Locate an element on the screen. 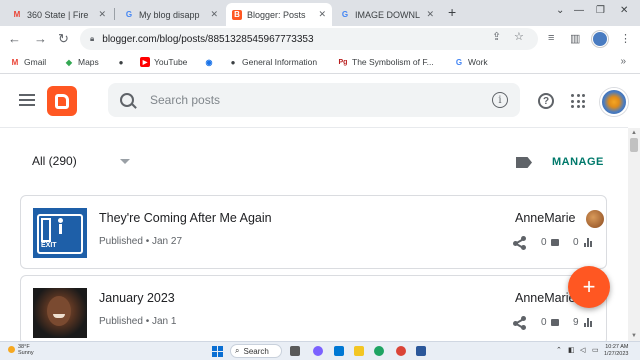 This screenshot has width=640, height=360. chrome-icon is located at coordinates (401, 351).